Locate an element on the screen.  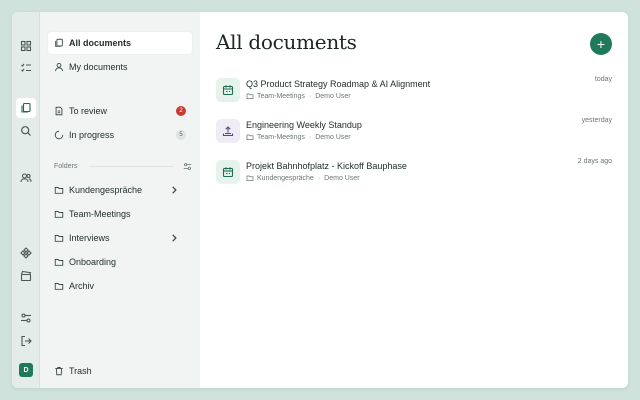
file-icon is located at coordinates (59, 111).